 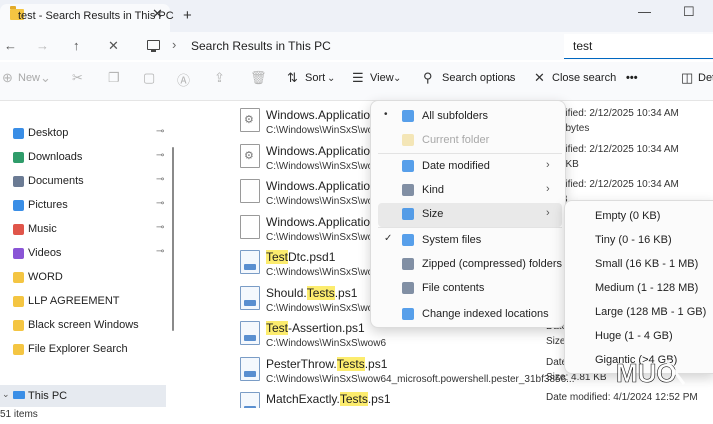 What do you see at coordinates (89, 254) in the screenshot?
I see `sidebar-item-videos: Videos ⊸` at bounding box center [89, 254].